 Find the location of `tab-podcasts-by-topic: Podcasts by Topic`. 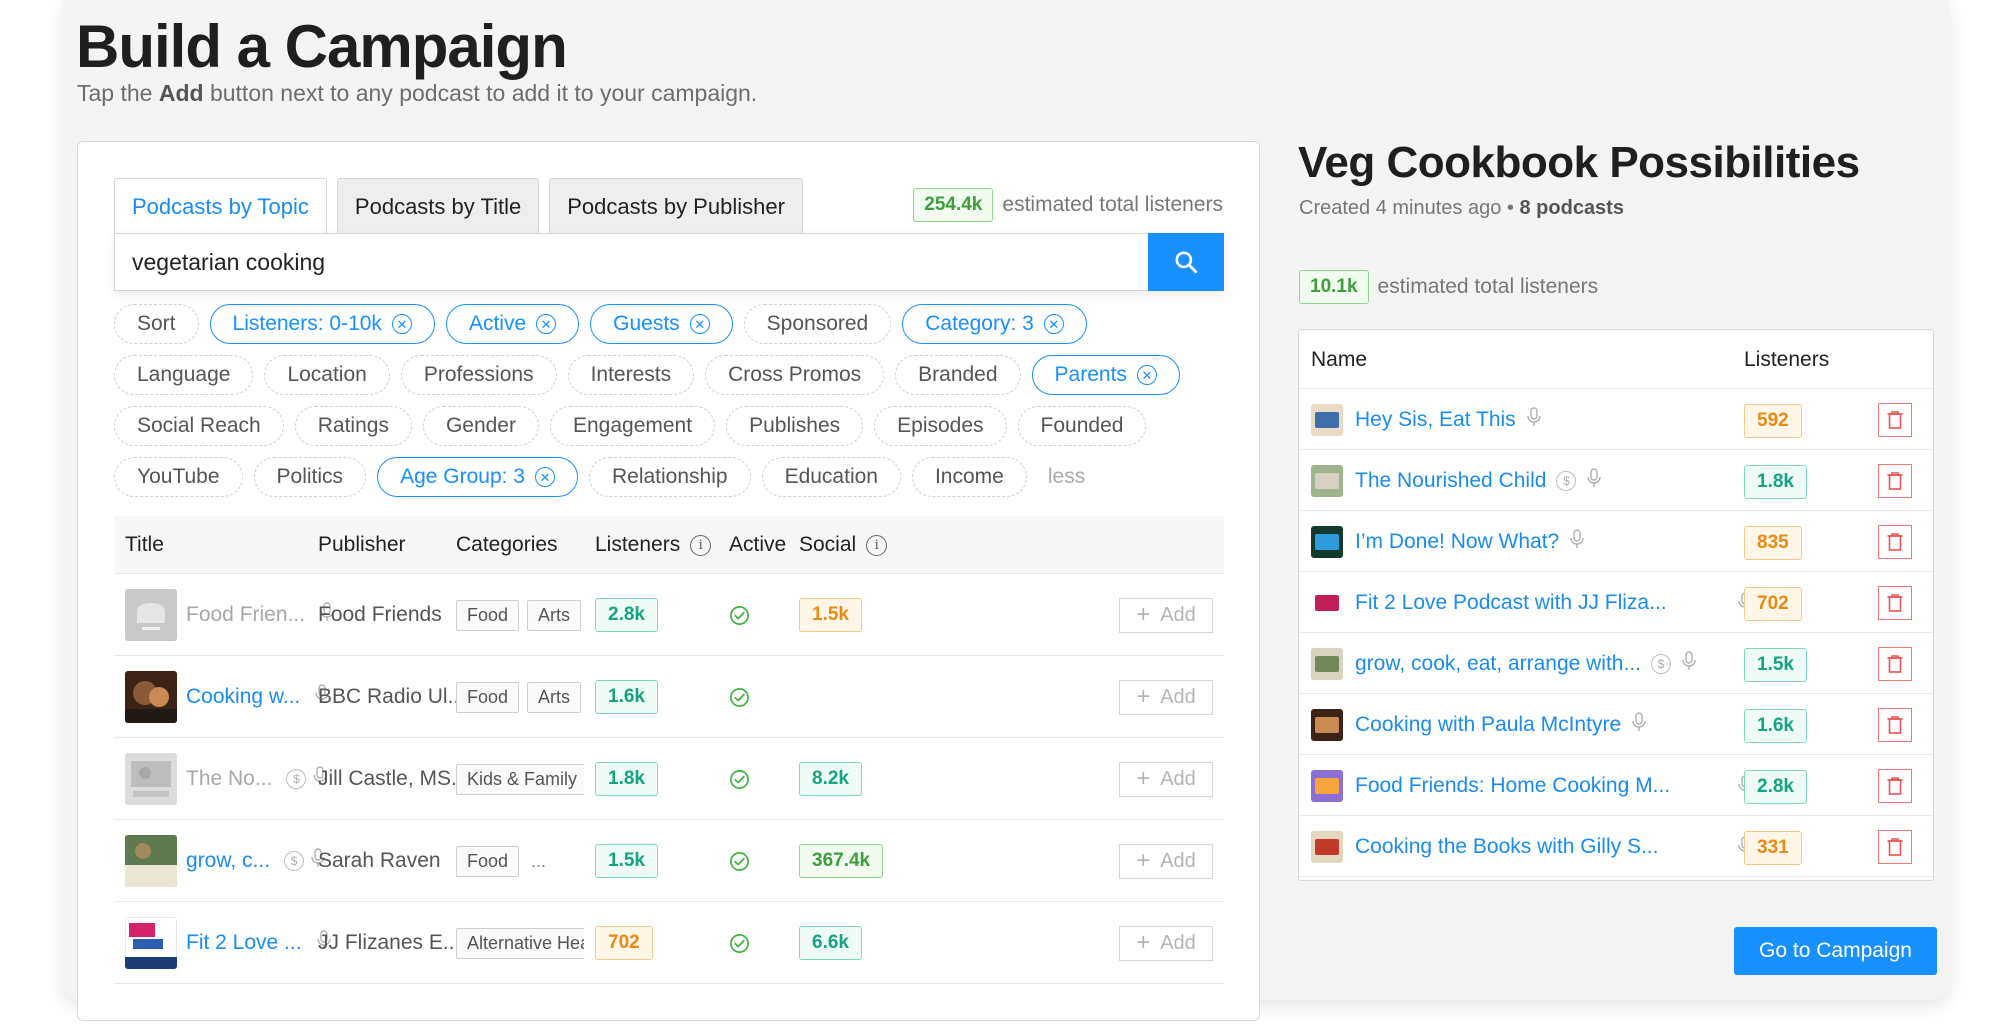

tab-podcasts-by-topic: Podcasts by Topic is located at coordinates (220, 206).